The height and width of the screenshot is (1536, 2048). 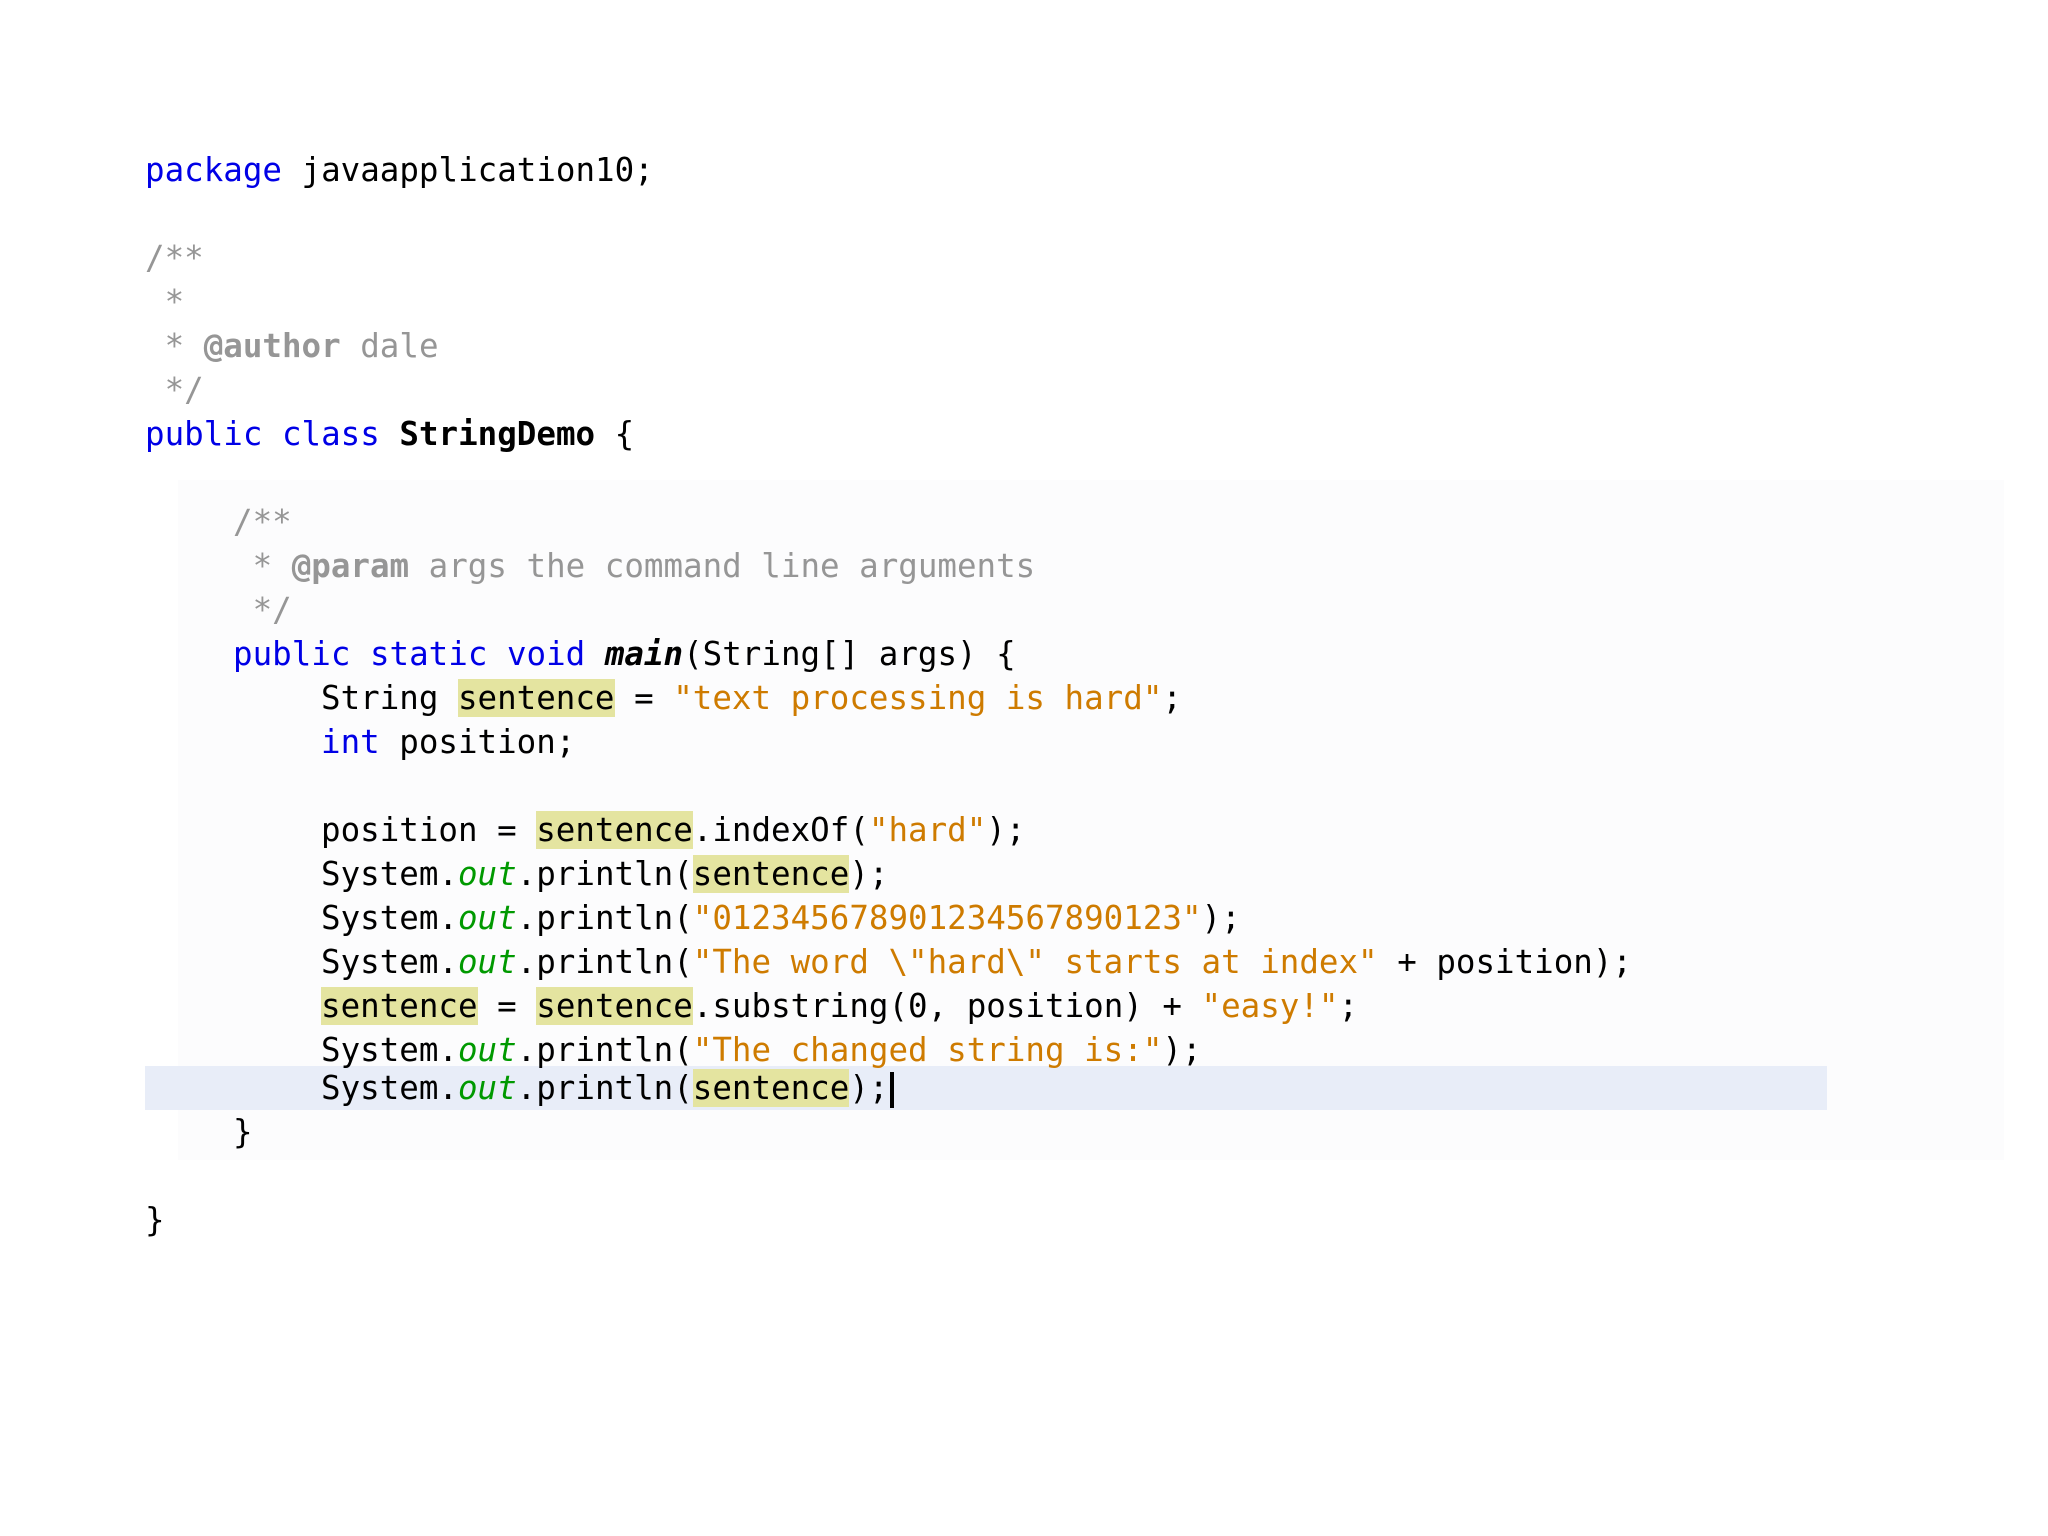 I want to click on code-line-println-1: System.out.println(sentence);, so click(x=604, y=874).